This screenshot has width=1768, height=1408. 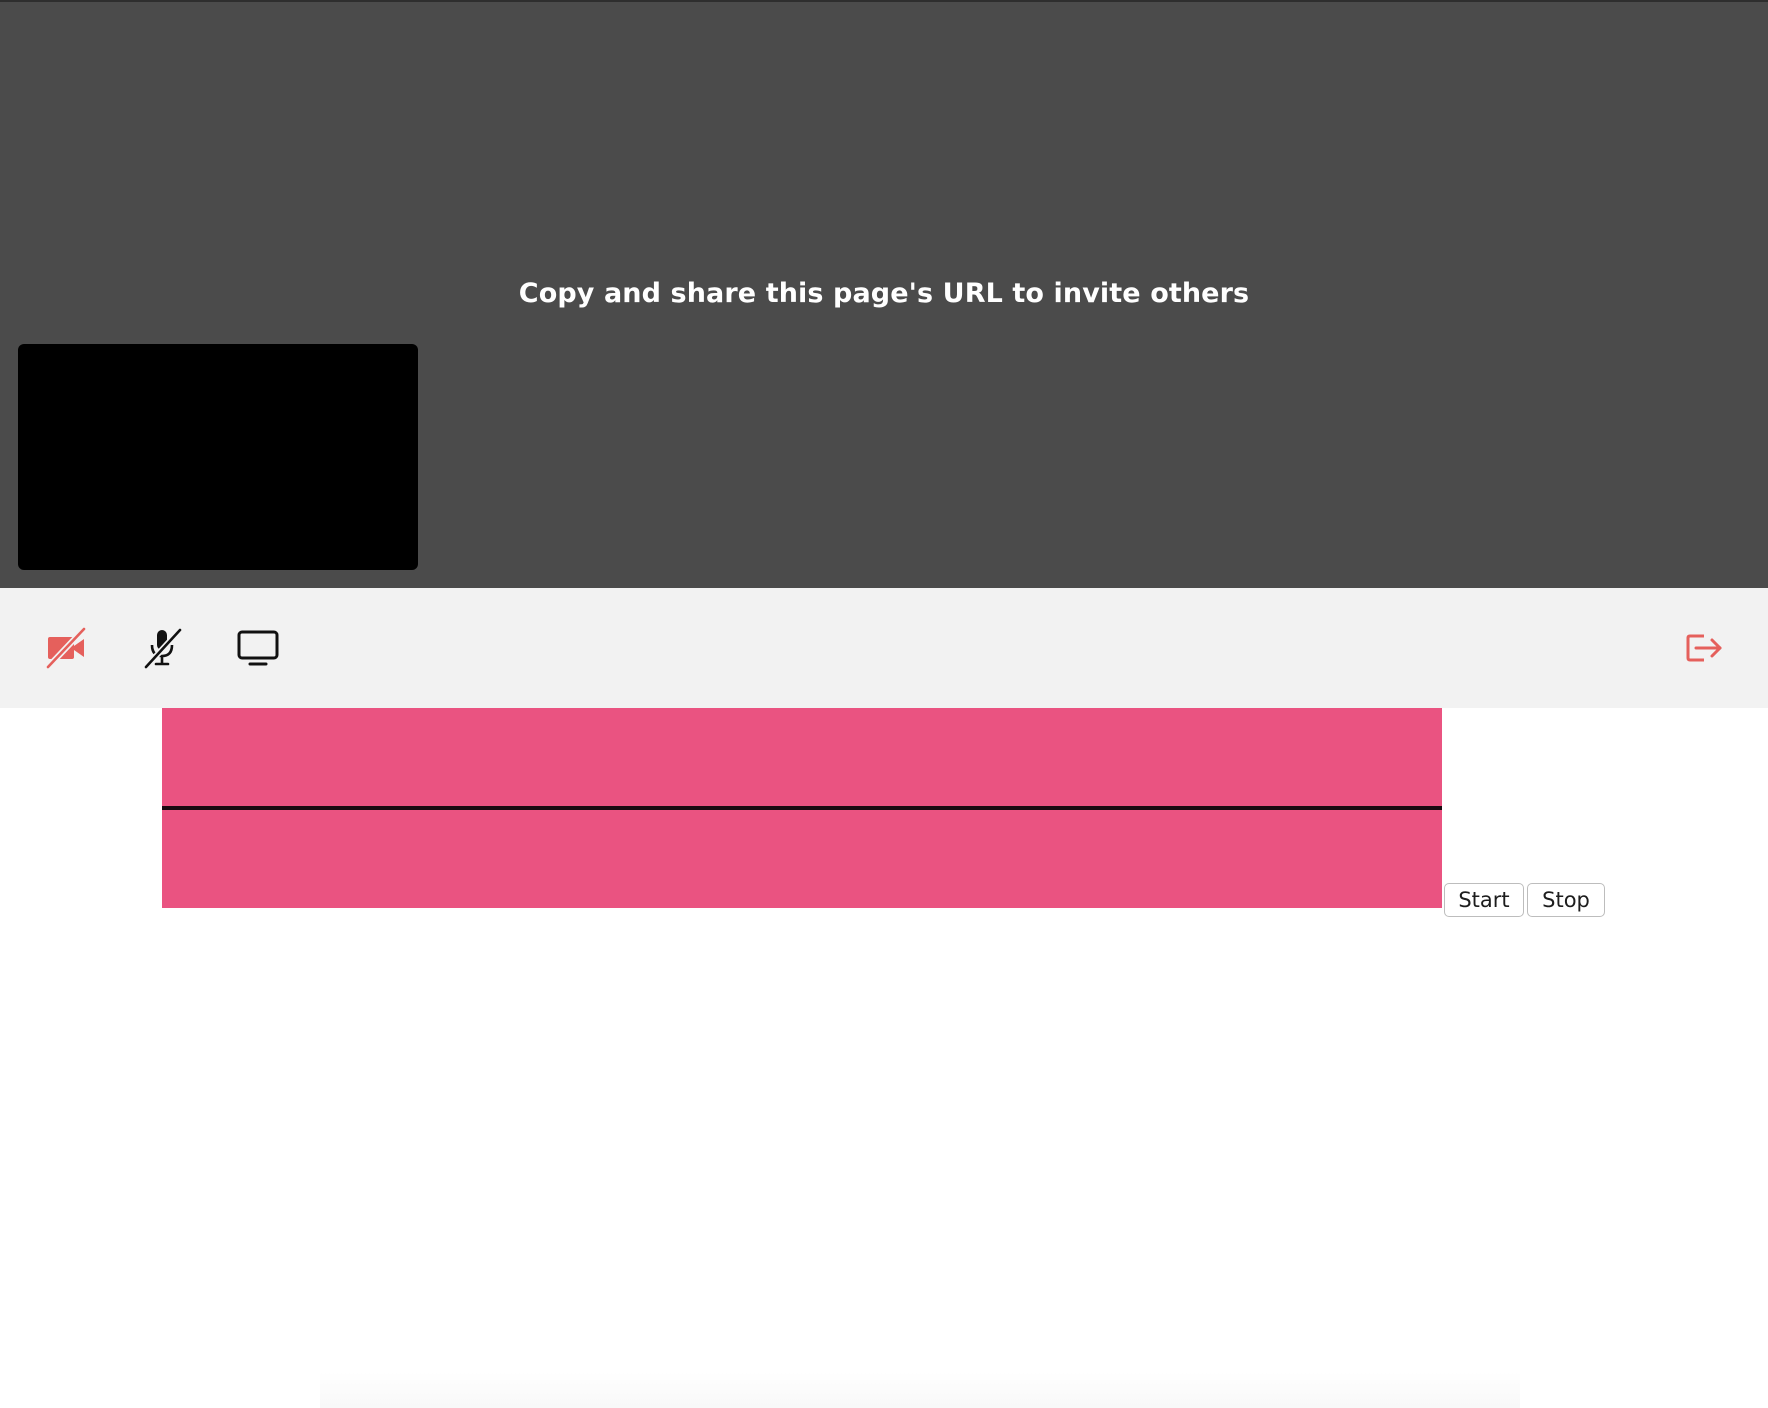 What do you see at coordinates (1484, 900) in the screenshot?
I see `start-button: Start` at bounding box center [1484, 900].